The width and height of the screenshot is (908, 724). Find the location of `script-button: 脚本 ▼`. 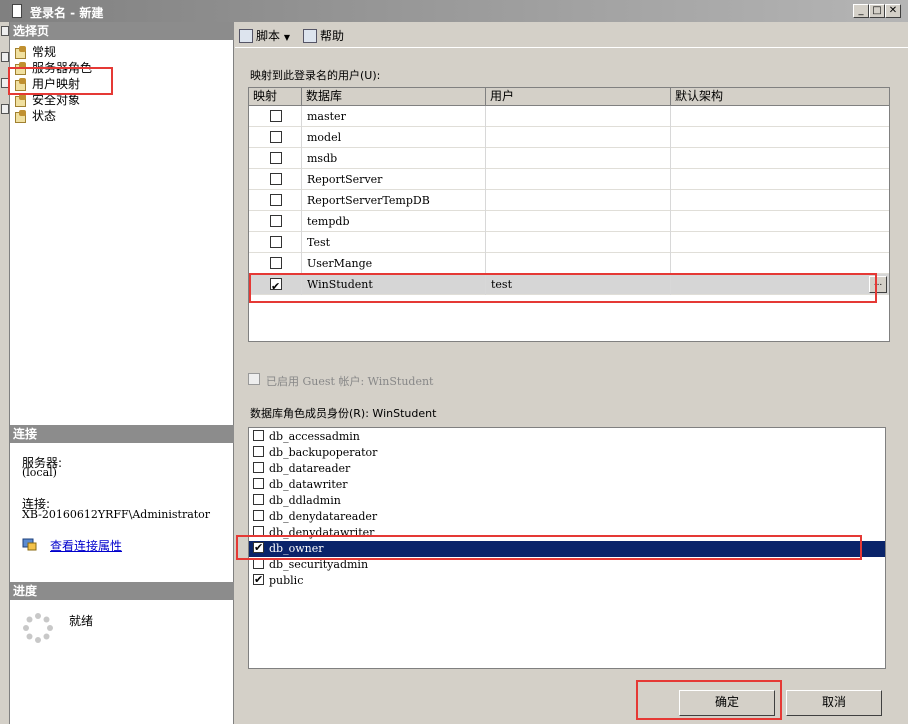

script-button: 脚本 ▼ is located at coordinates (264, 35).